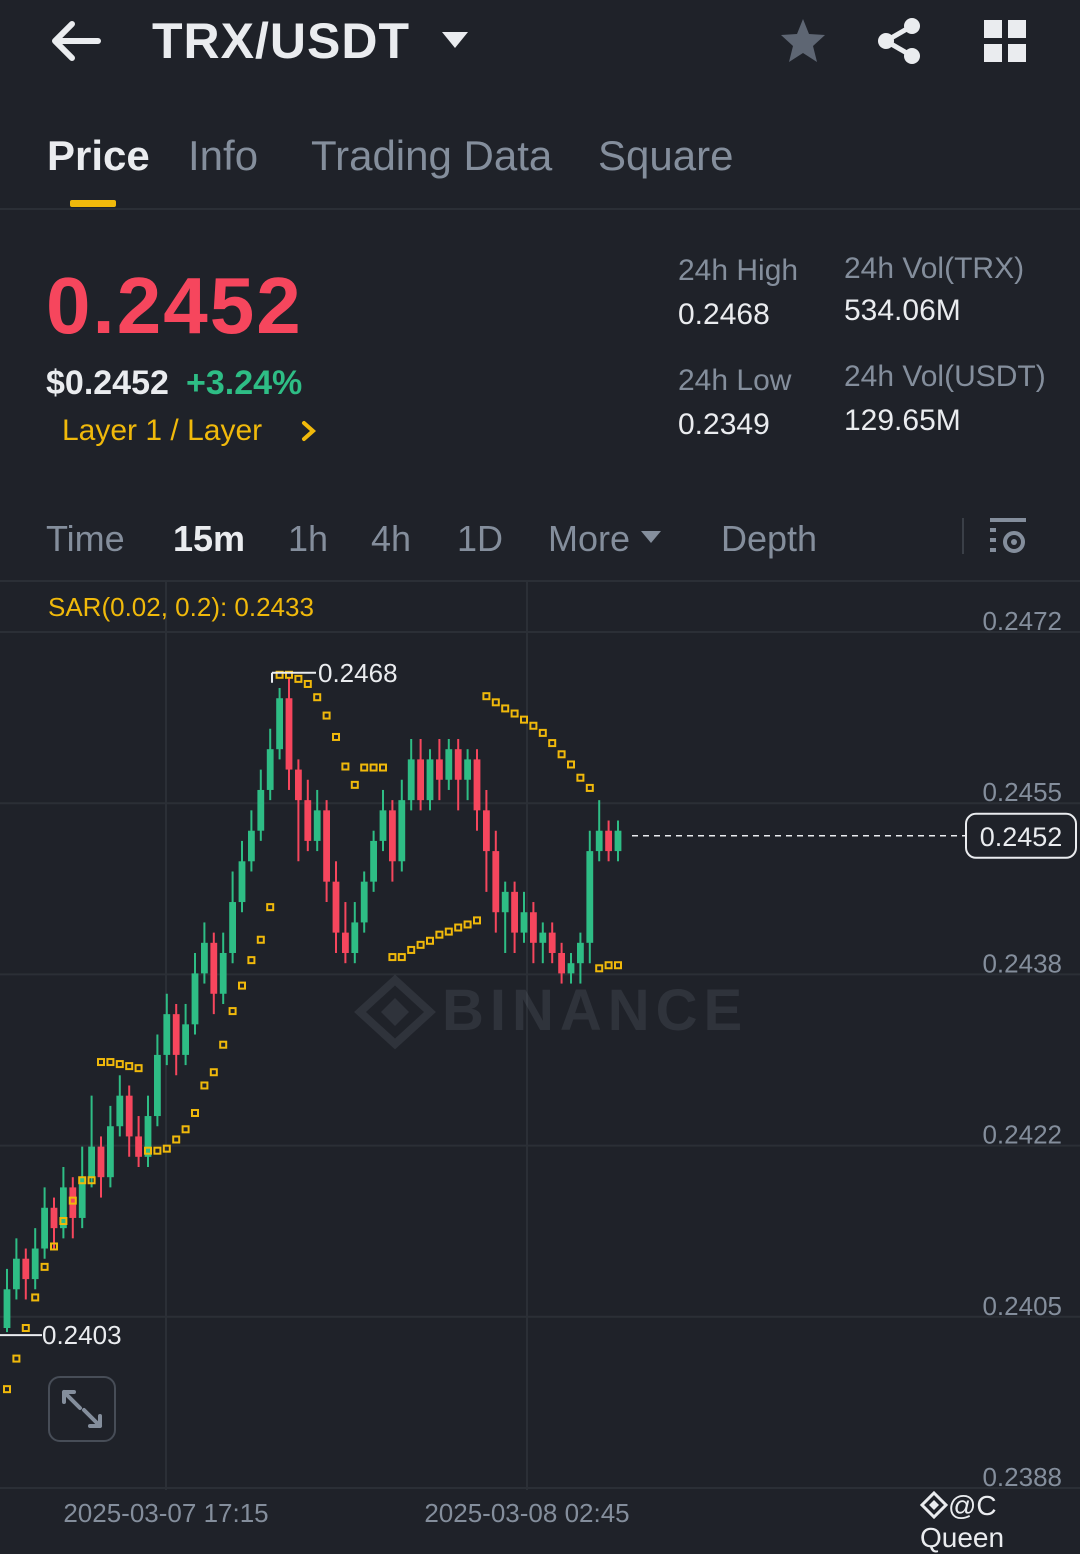 The image size is (1080, 1554). I want to click on interval-depth: Depth, so click(769, 539).